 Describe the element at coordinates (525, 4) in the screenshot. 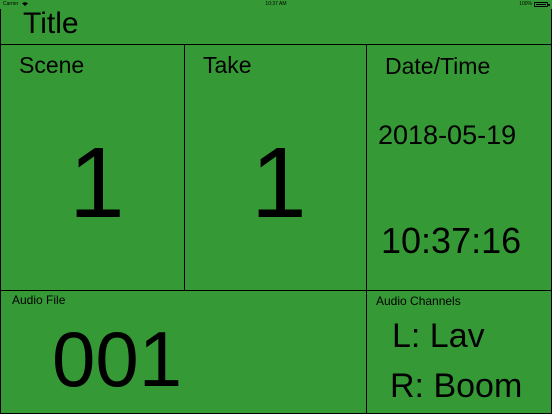

I see `battery-percent: 100%` at that location.